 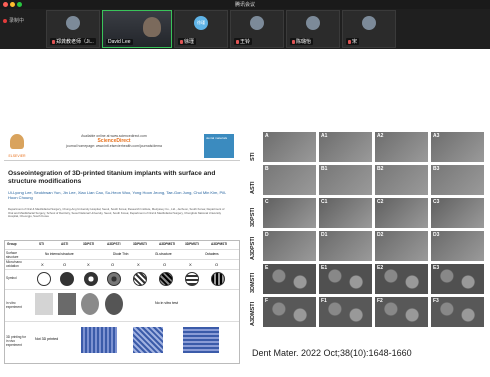 What do you see at coordinates (380, 169) in the screenshot?
I see `panel-tag: B2` at bounding box center [380, 169].